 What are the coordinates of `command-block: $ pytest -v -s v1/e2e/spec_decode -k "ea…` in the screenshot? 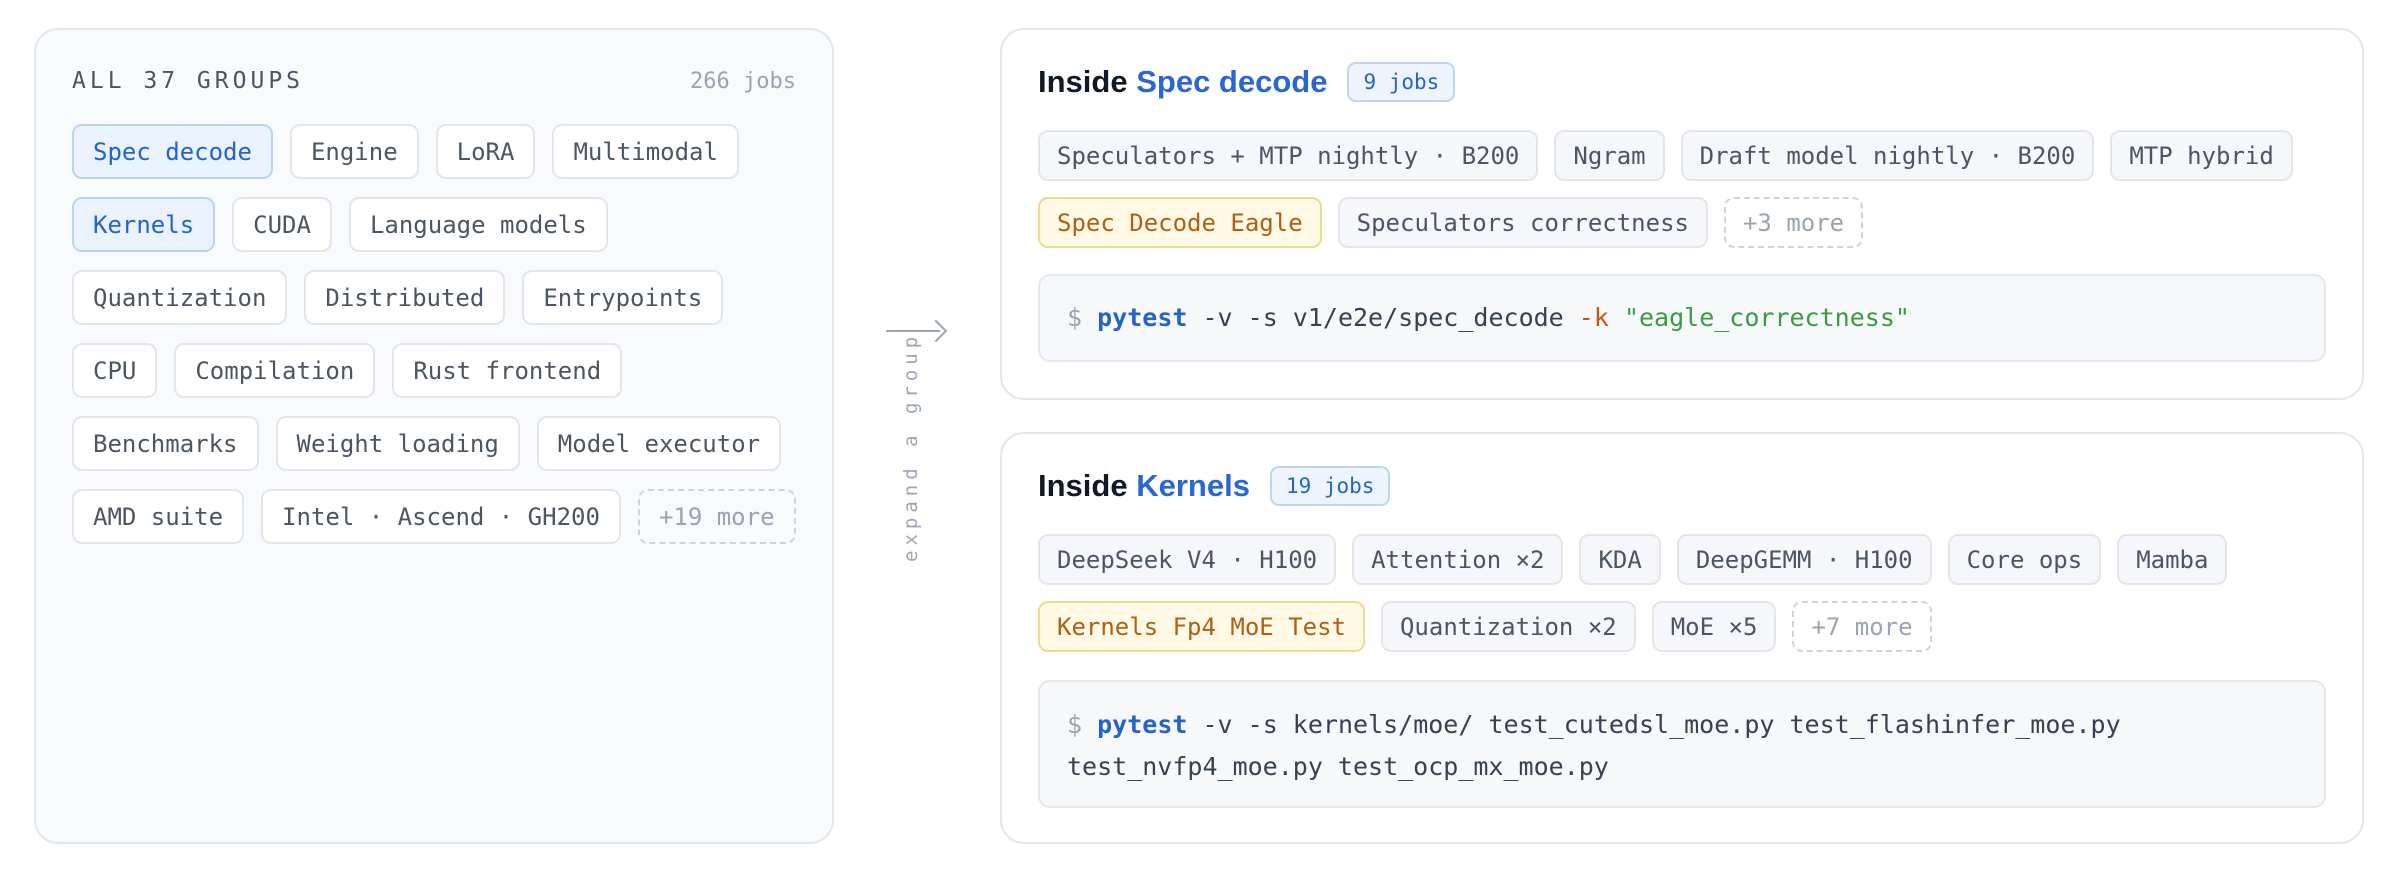 It's located at (1682, 318).